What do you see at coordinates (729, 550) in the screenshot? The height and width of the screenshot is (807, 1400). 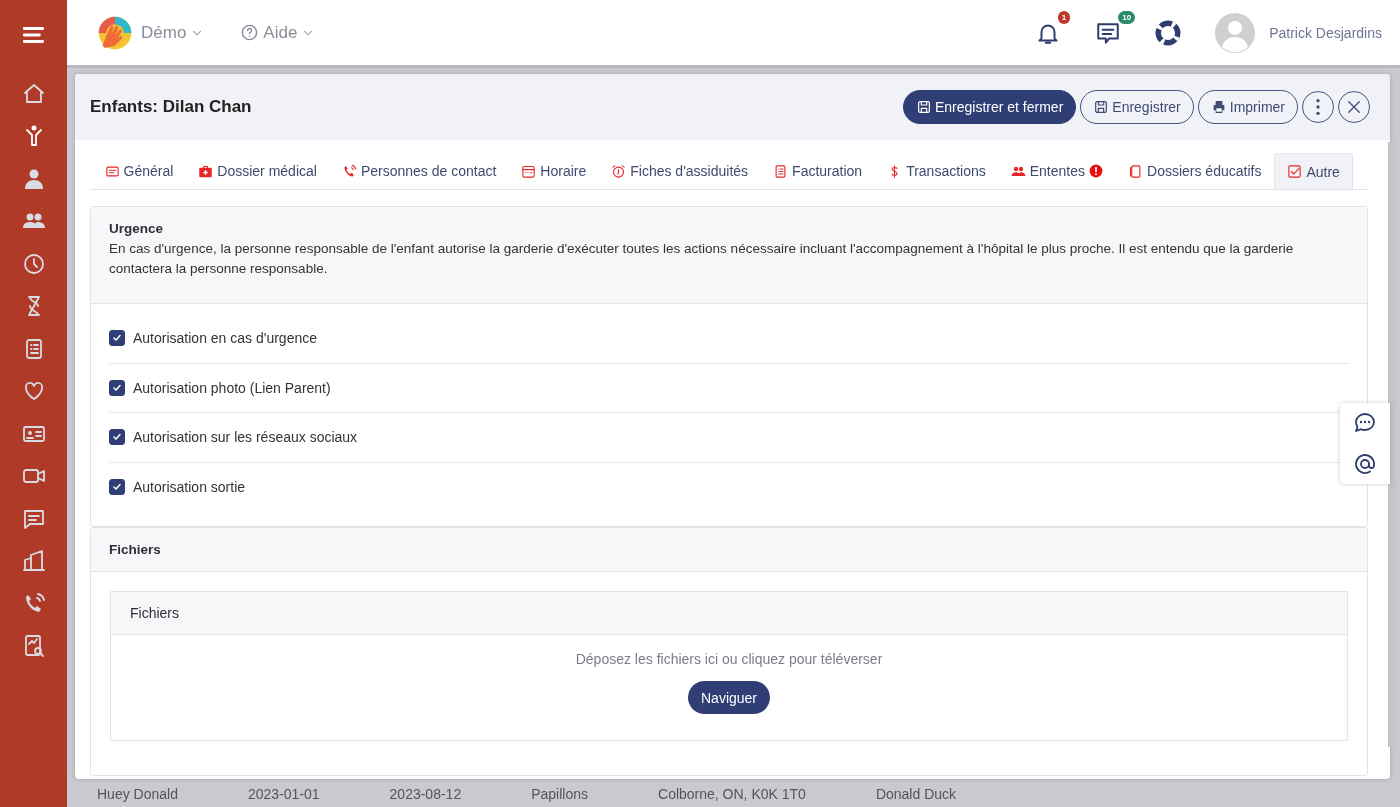 I see `section-title: Fichiers` at bounding box center [729, 550].